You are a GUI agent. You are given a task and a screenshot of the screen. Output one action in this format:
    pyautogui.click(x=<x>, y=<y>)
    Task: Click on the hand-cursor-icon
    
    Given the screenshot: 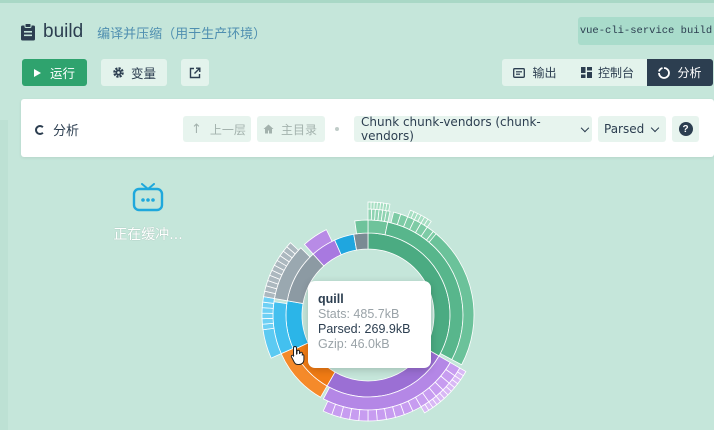 What is the action you would take?
    pyautogui.click(x=297, y=355)
    